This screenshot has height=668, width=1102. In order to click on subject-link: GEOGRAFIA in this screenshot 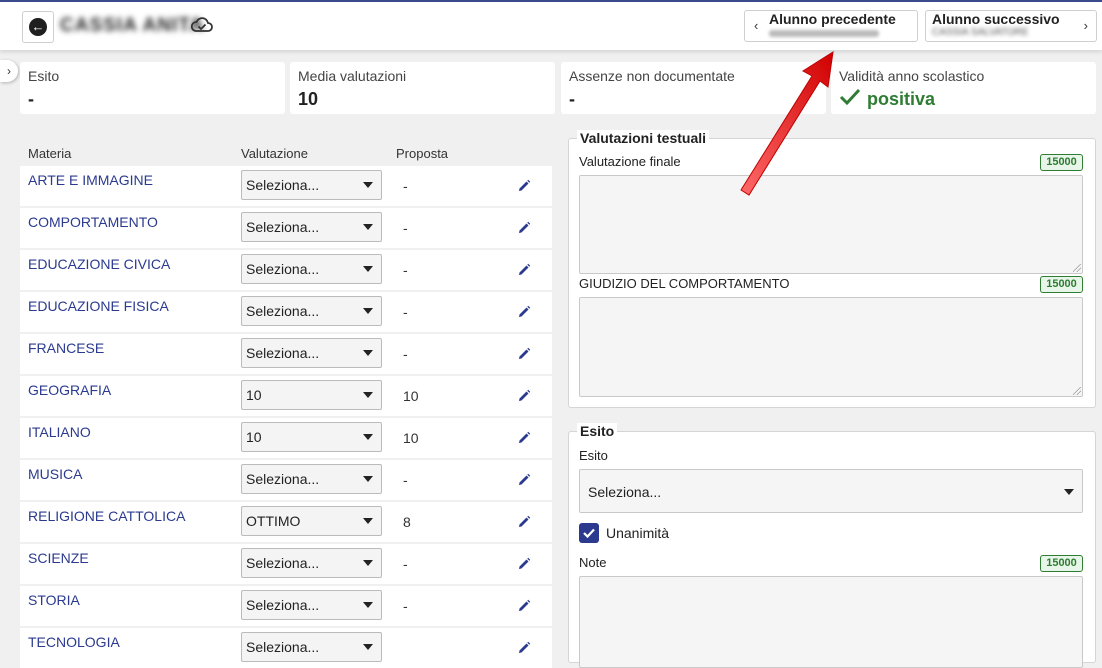, I will do `click(69, 390)`.